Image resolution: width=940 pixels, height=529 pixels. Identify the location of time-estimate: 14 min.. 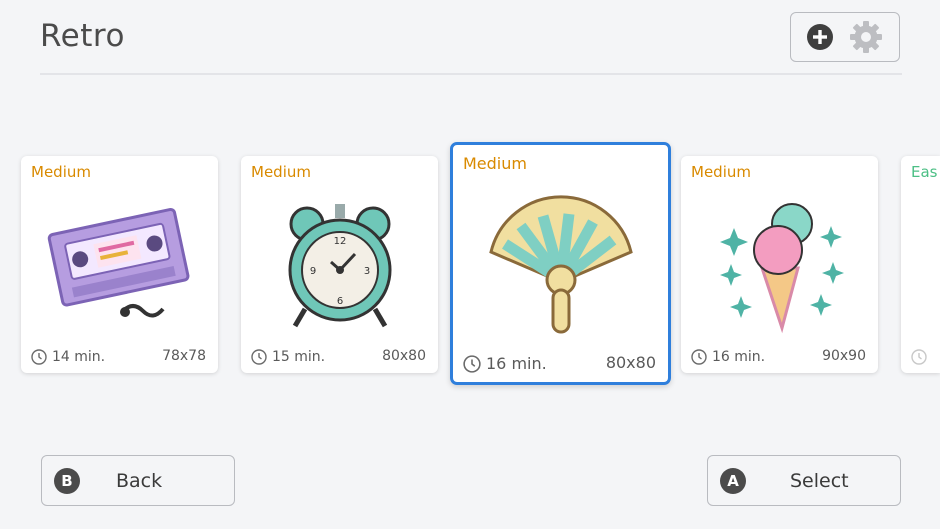
(68, 357).